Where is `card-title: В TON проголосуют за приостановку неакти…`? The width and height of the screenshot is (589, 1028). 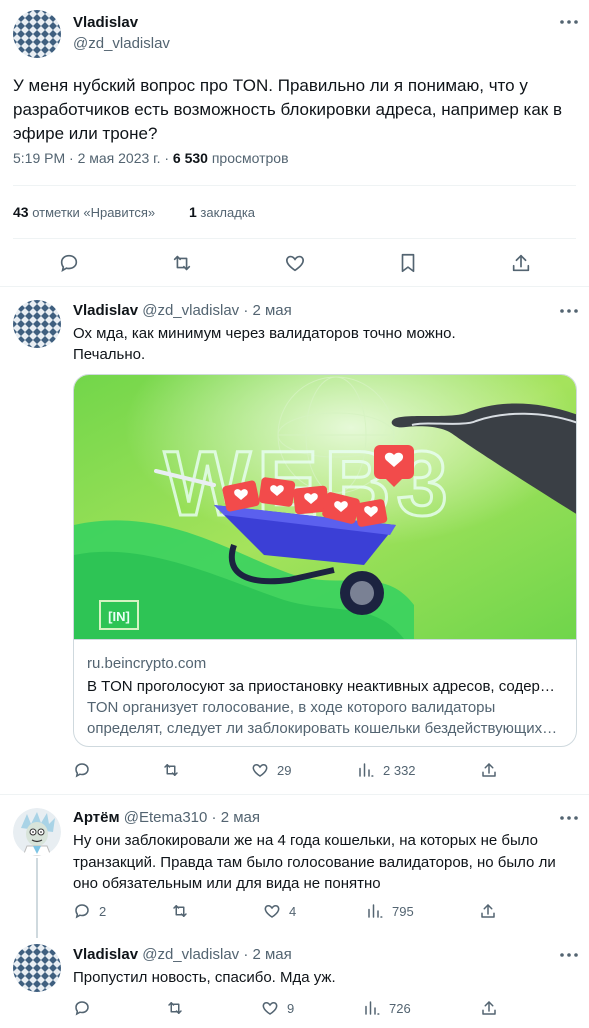 card-title: В TON проголосуют за приостановку неакти… is located at coordinates (325, 686).